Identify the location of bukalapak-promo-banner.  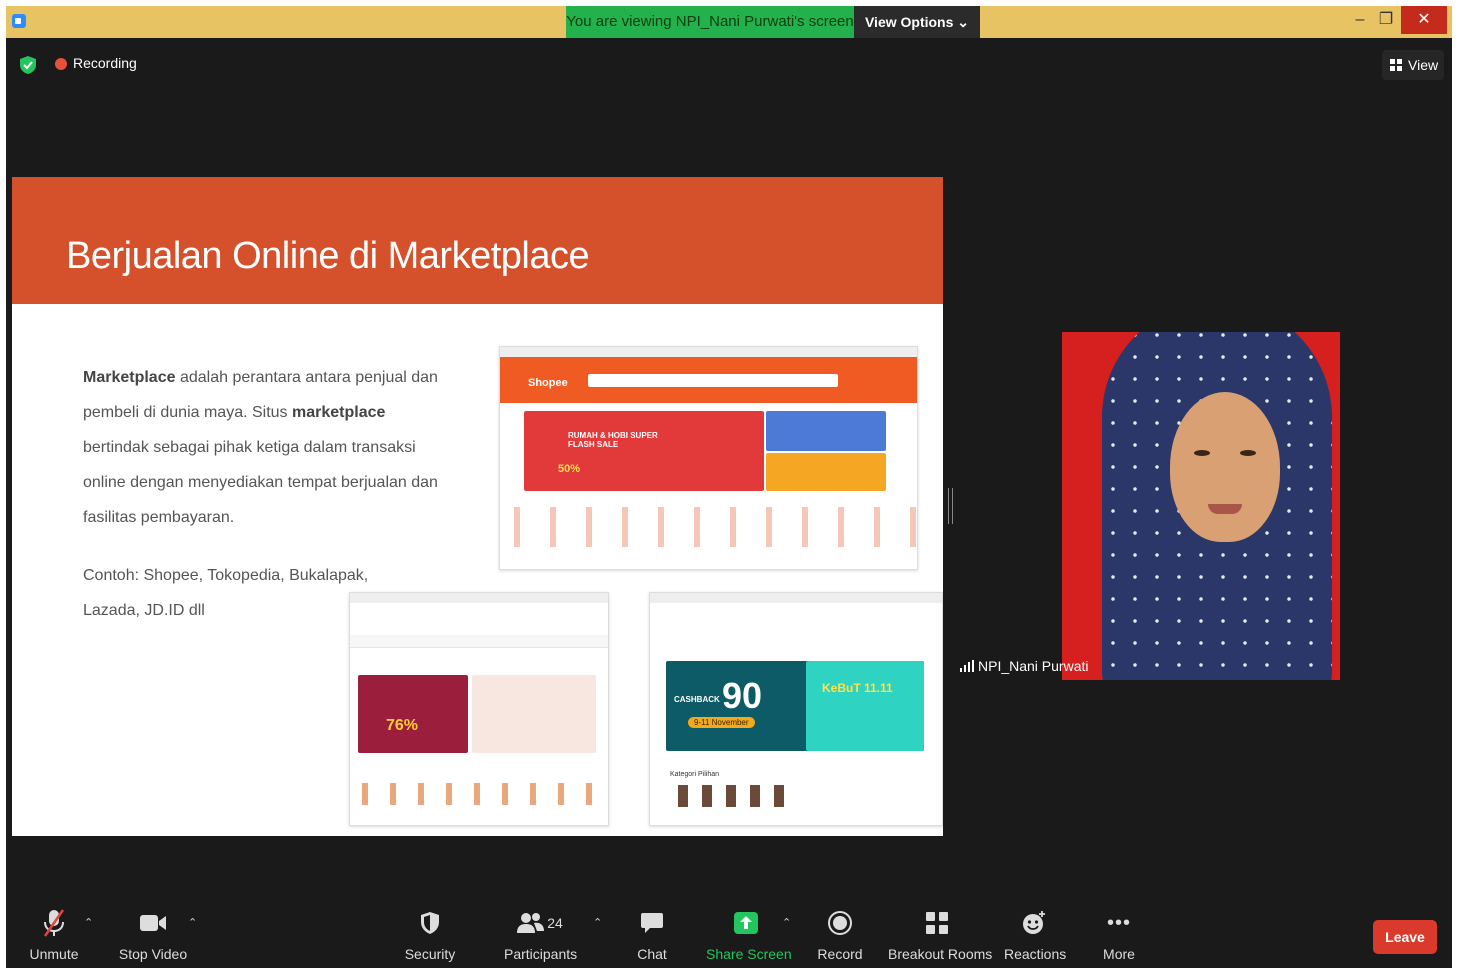
(534, 714).